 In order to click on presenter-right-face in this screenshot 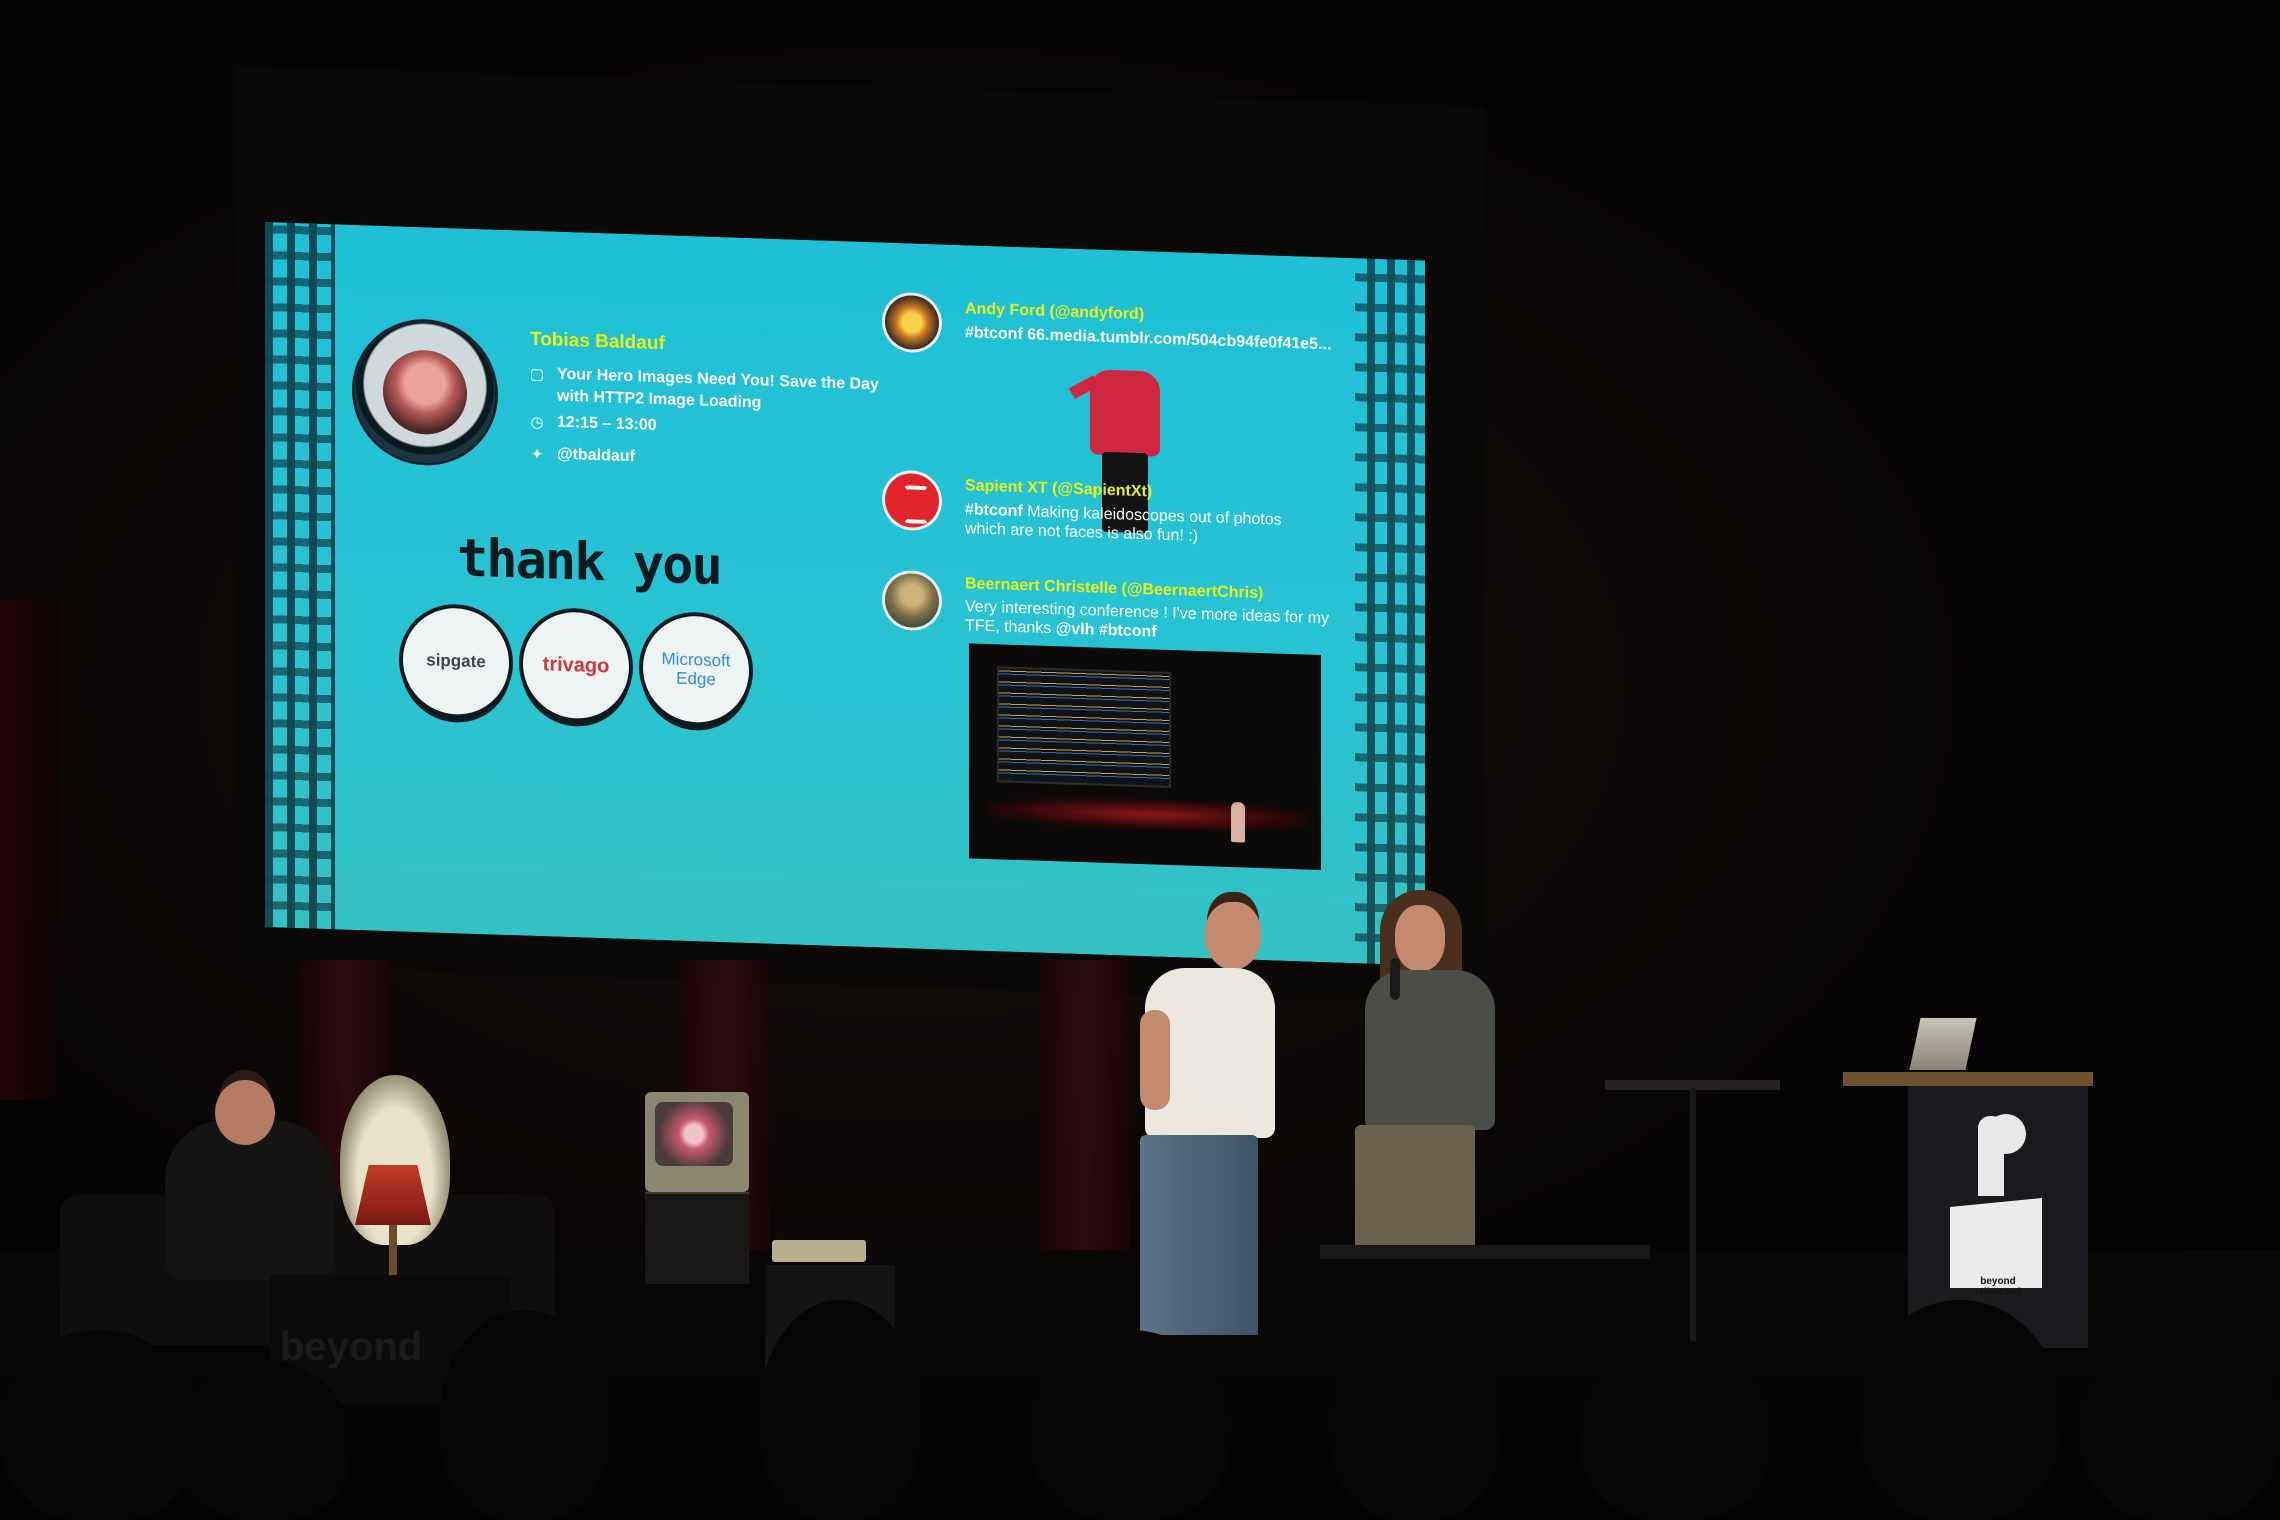, I will do `click(1420, 938)`.